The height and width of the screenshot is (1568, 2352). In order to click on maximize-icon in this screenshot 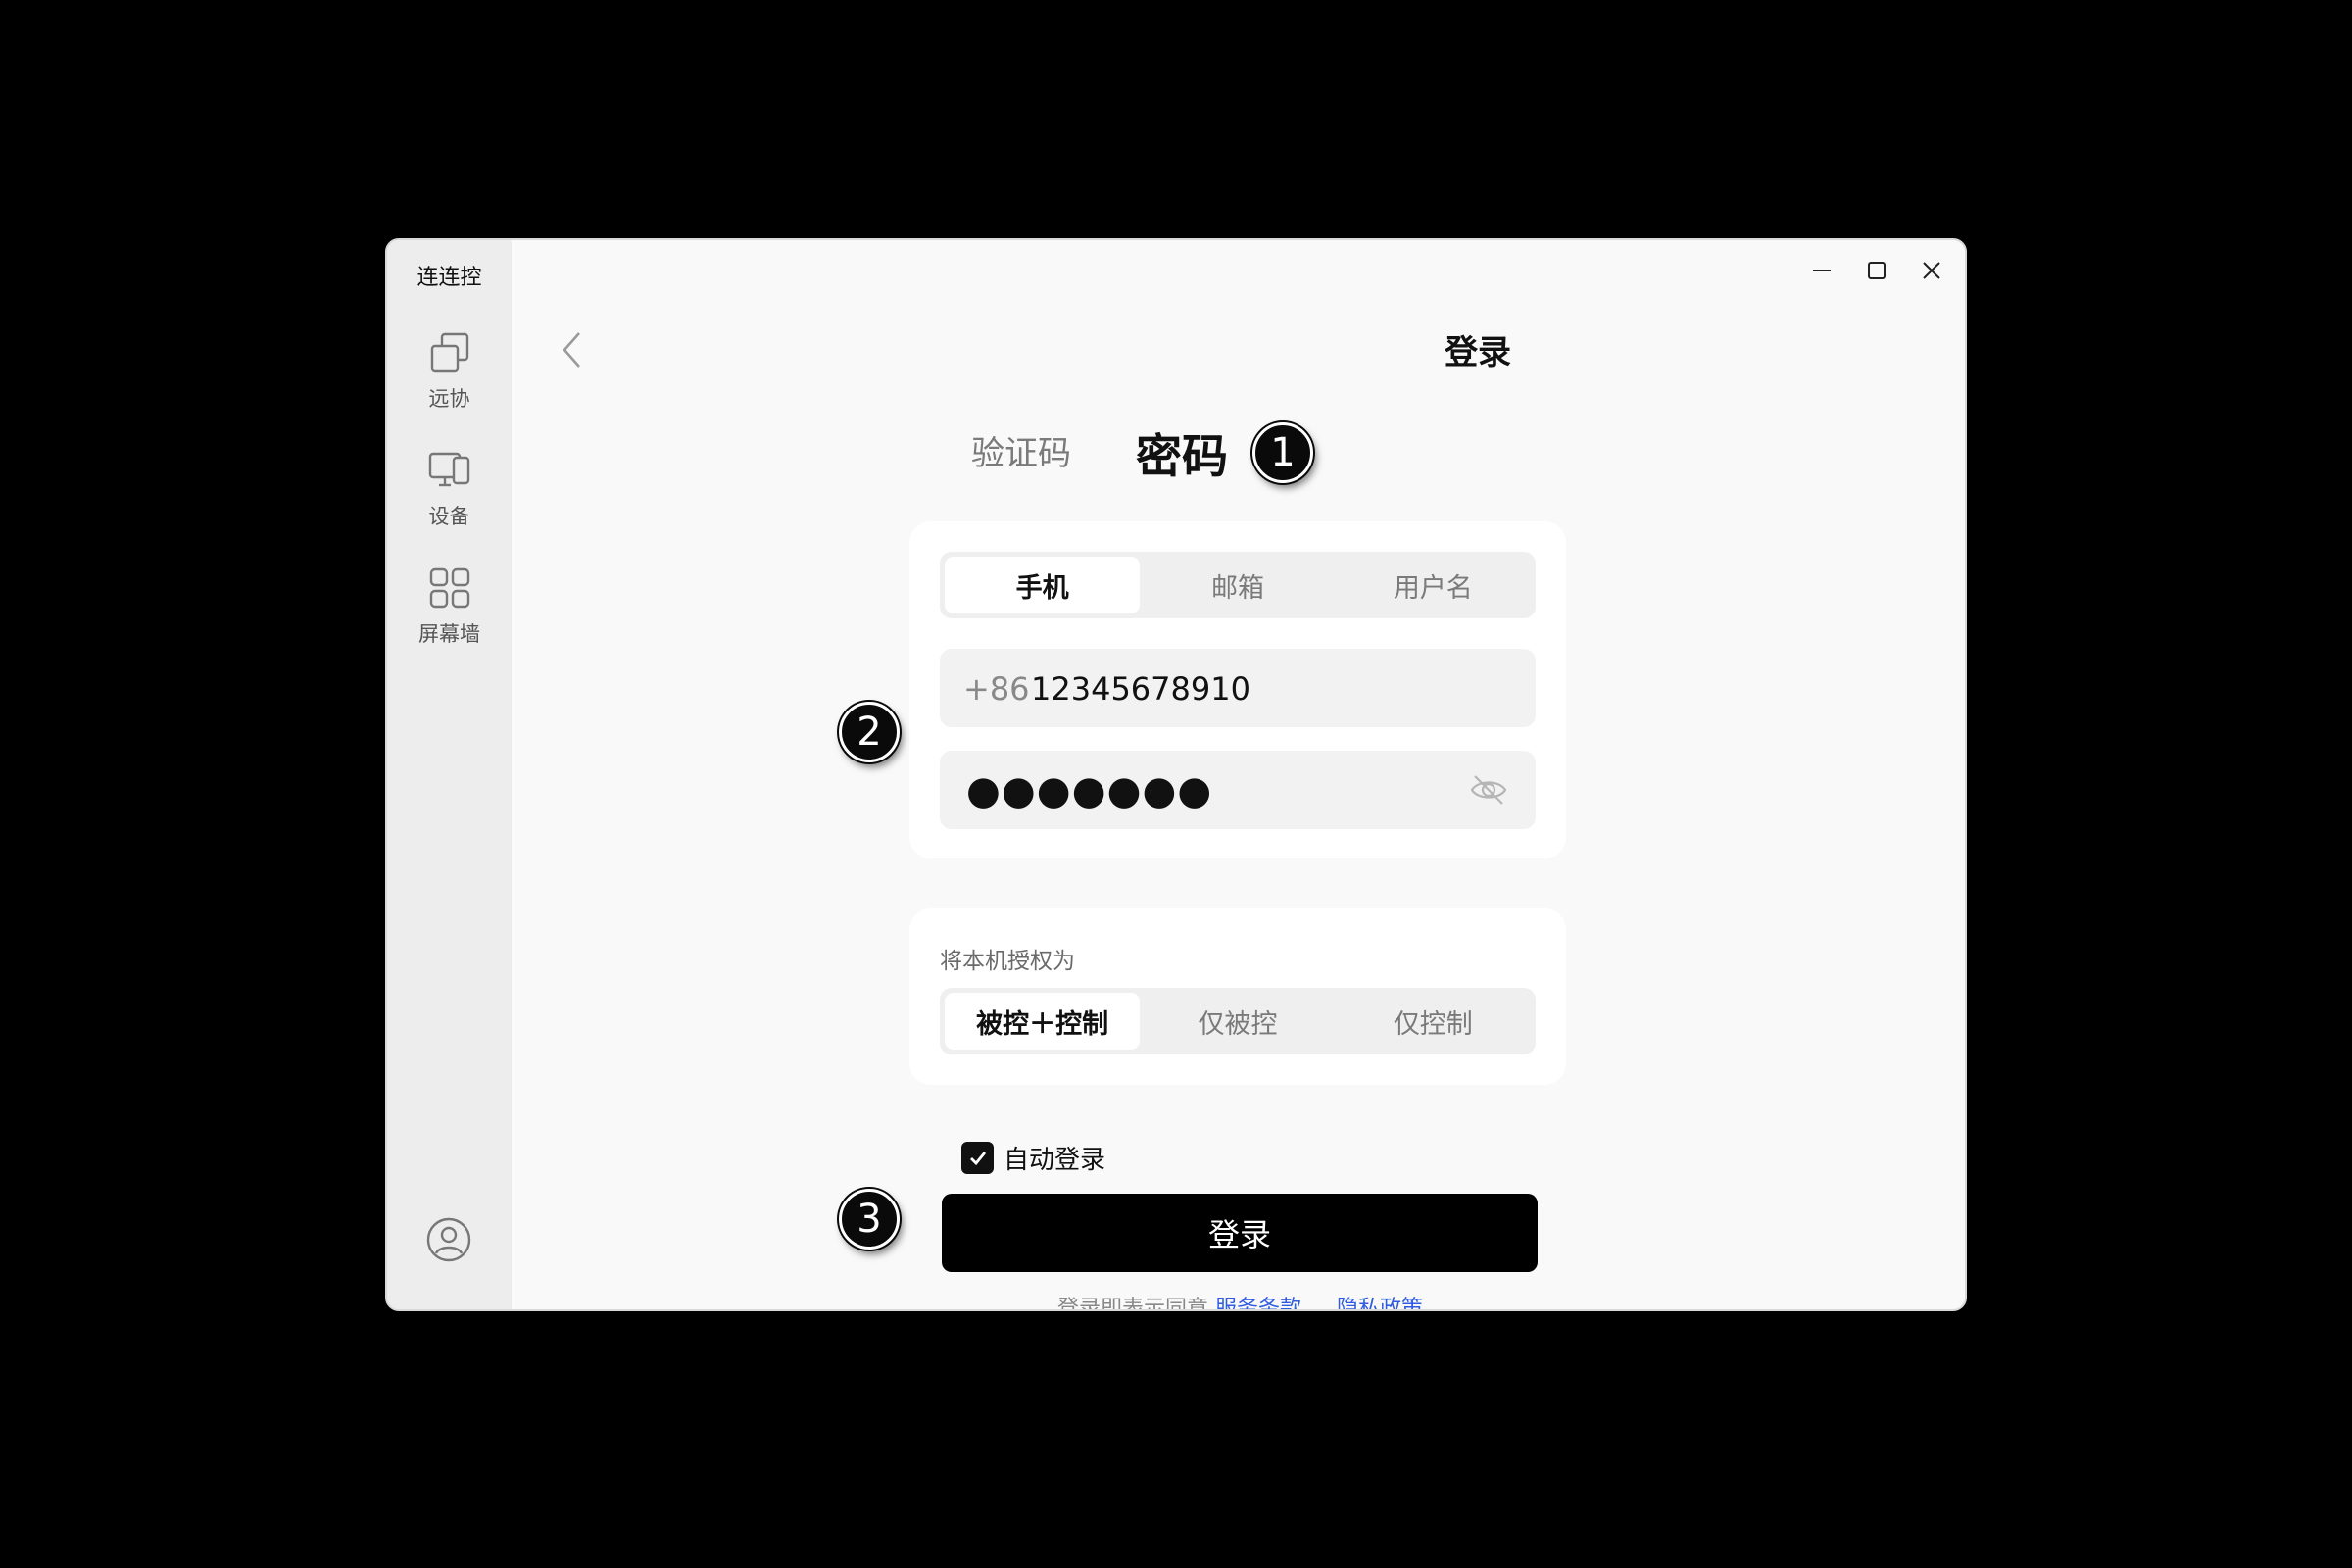, I will do `click(1877, 270)`.